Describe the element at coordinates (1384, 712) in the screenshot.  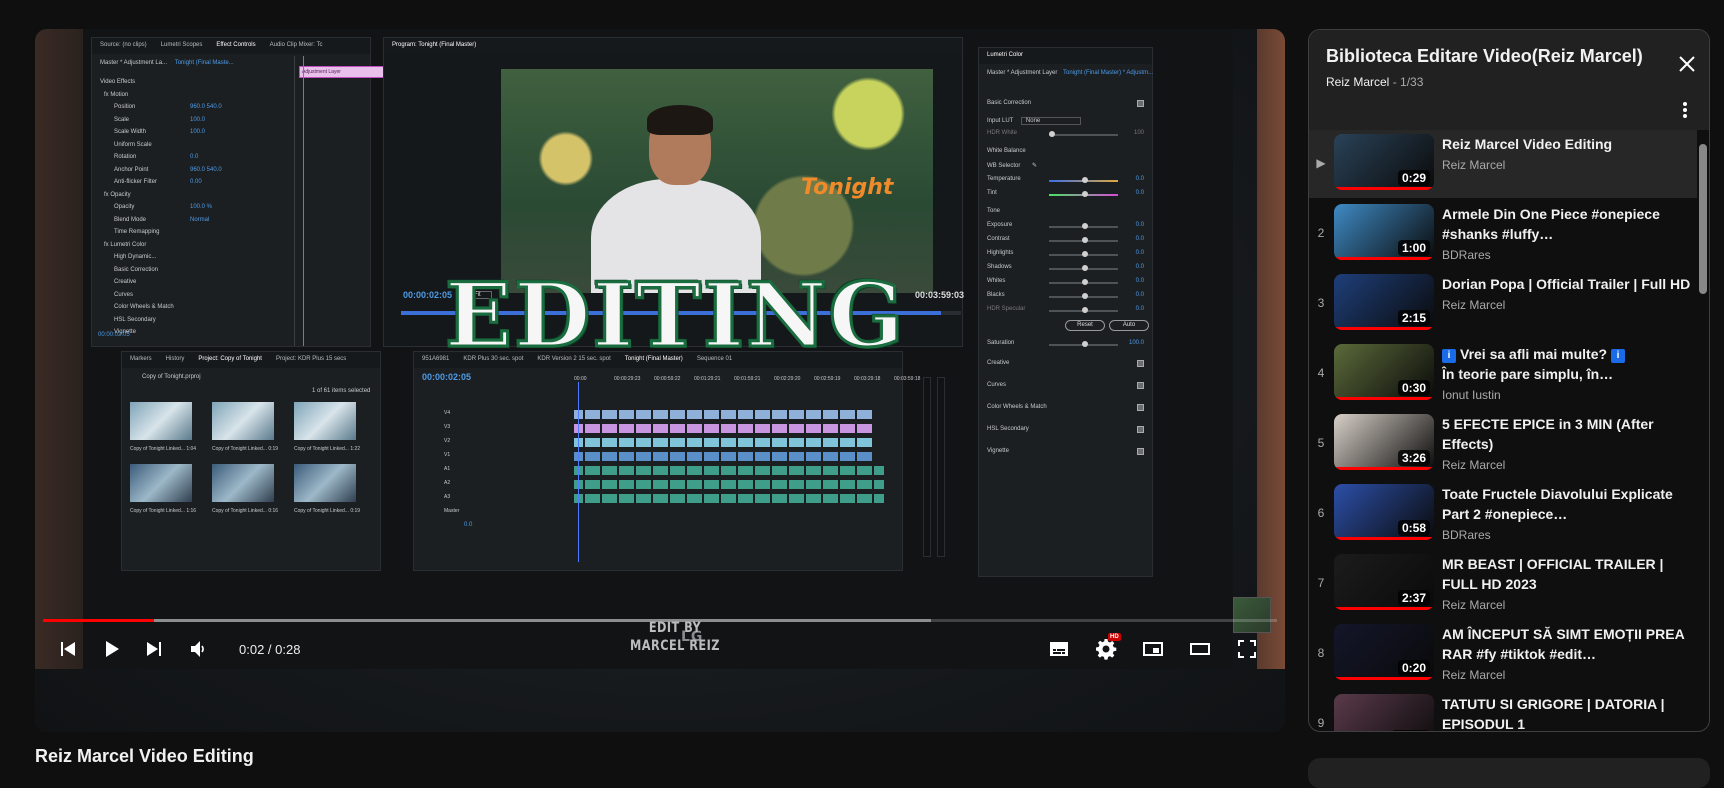
I see `playlist-item-thumbnail: 15:27` at that location.